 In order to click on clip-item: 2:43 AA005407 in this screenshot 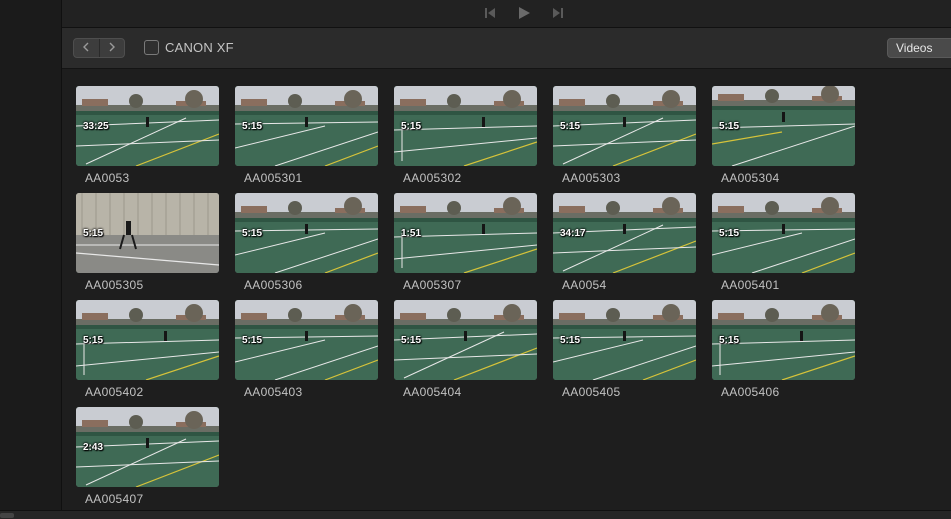, I will do `click(147, 457)`.